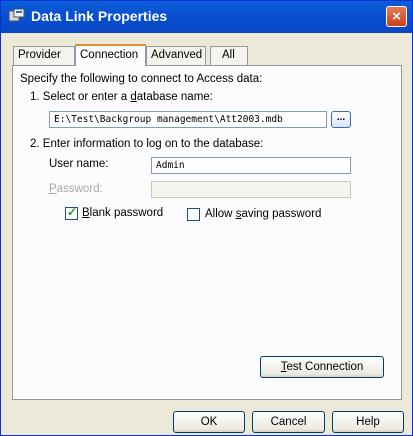 The image size is (413, 436). I want to click on cancel-button: Cancel, so click(288, 422).